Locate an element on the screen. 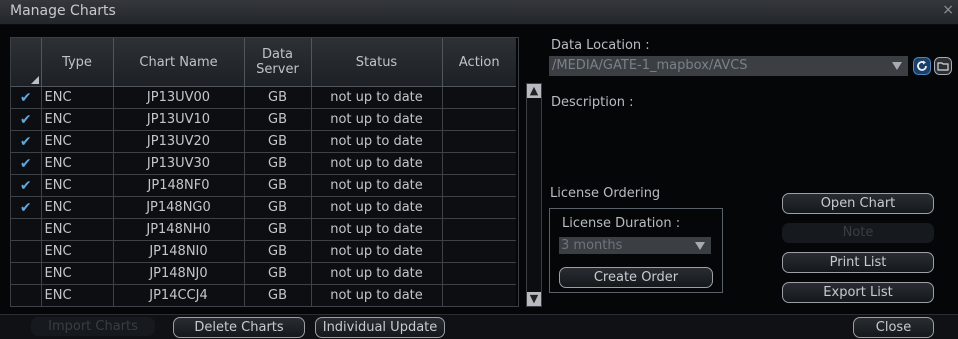 This screenshot has height=339, width=958. license-duration-label: License Duration : is located at coordinates (621, 223).